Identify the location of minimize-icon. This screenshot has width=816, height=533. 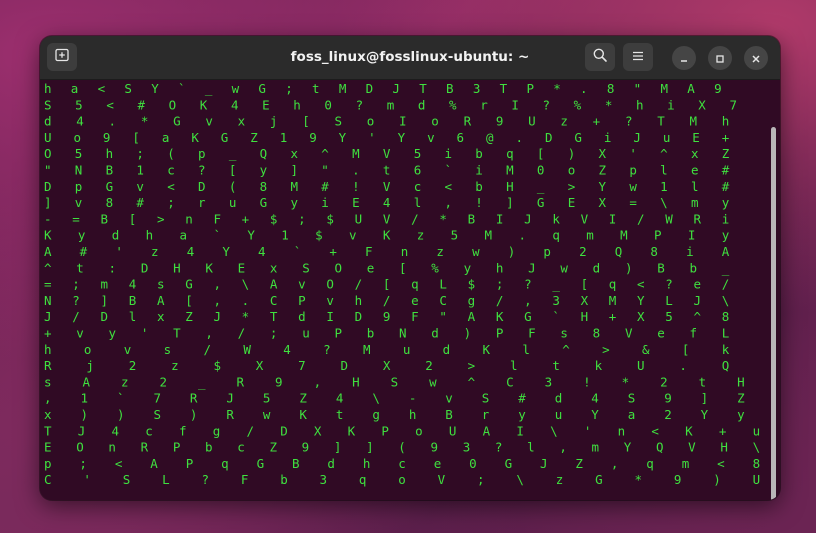
(684, 58).